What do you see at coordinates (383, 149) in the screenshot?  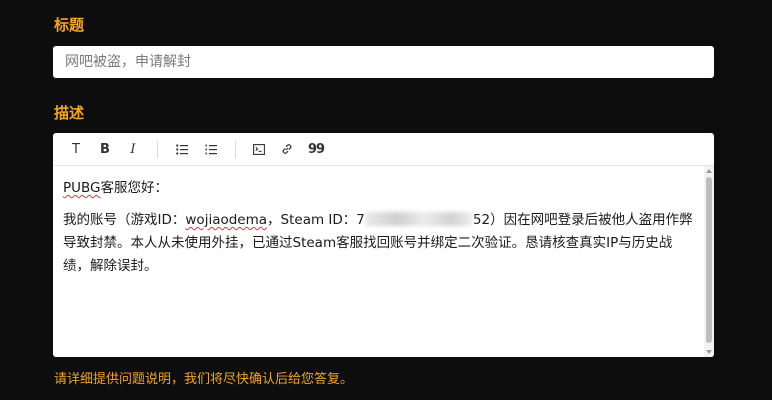 I see `editor-toolbar: T B I 99` at bounding box center [383, 149].